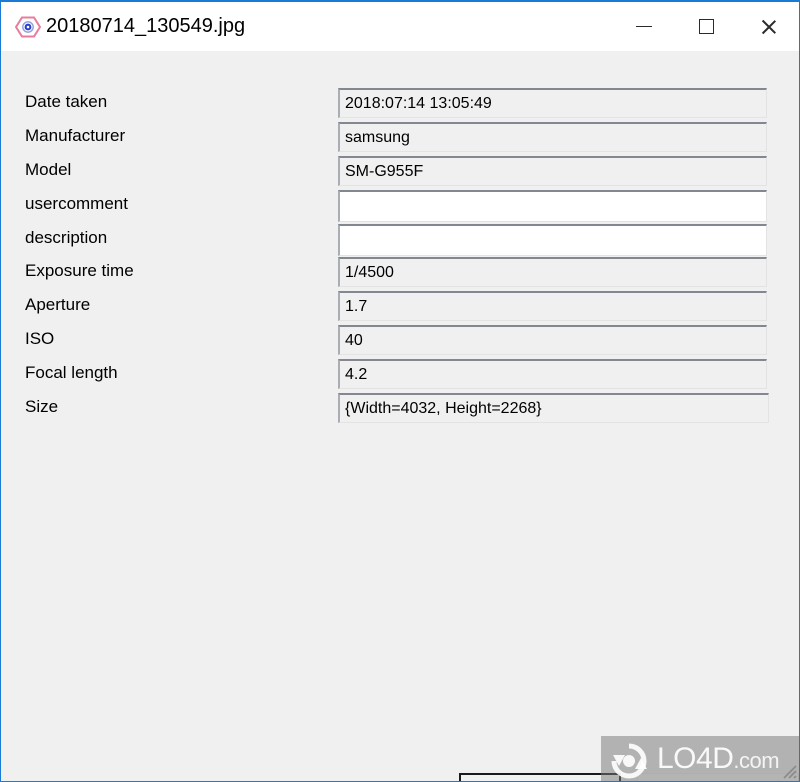 The height and width of the screenshot is (782, 800). Describe the element at coordinates (552, 137) in the screenshot. I see `input-manufacturer` at that location.